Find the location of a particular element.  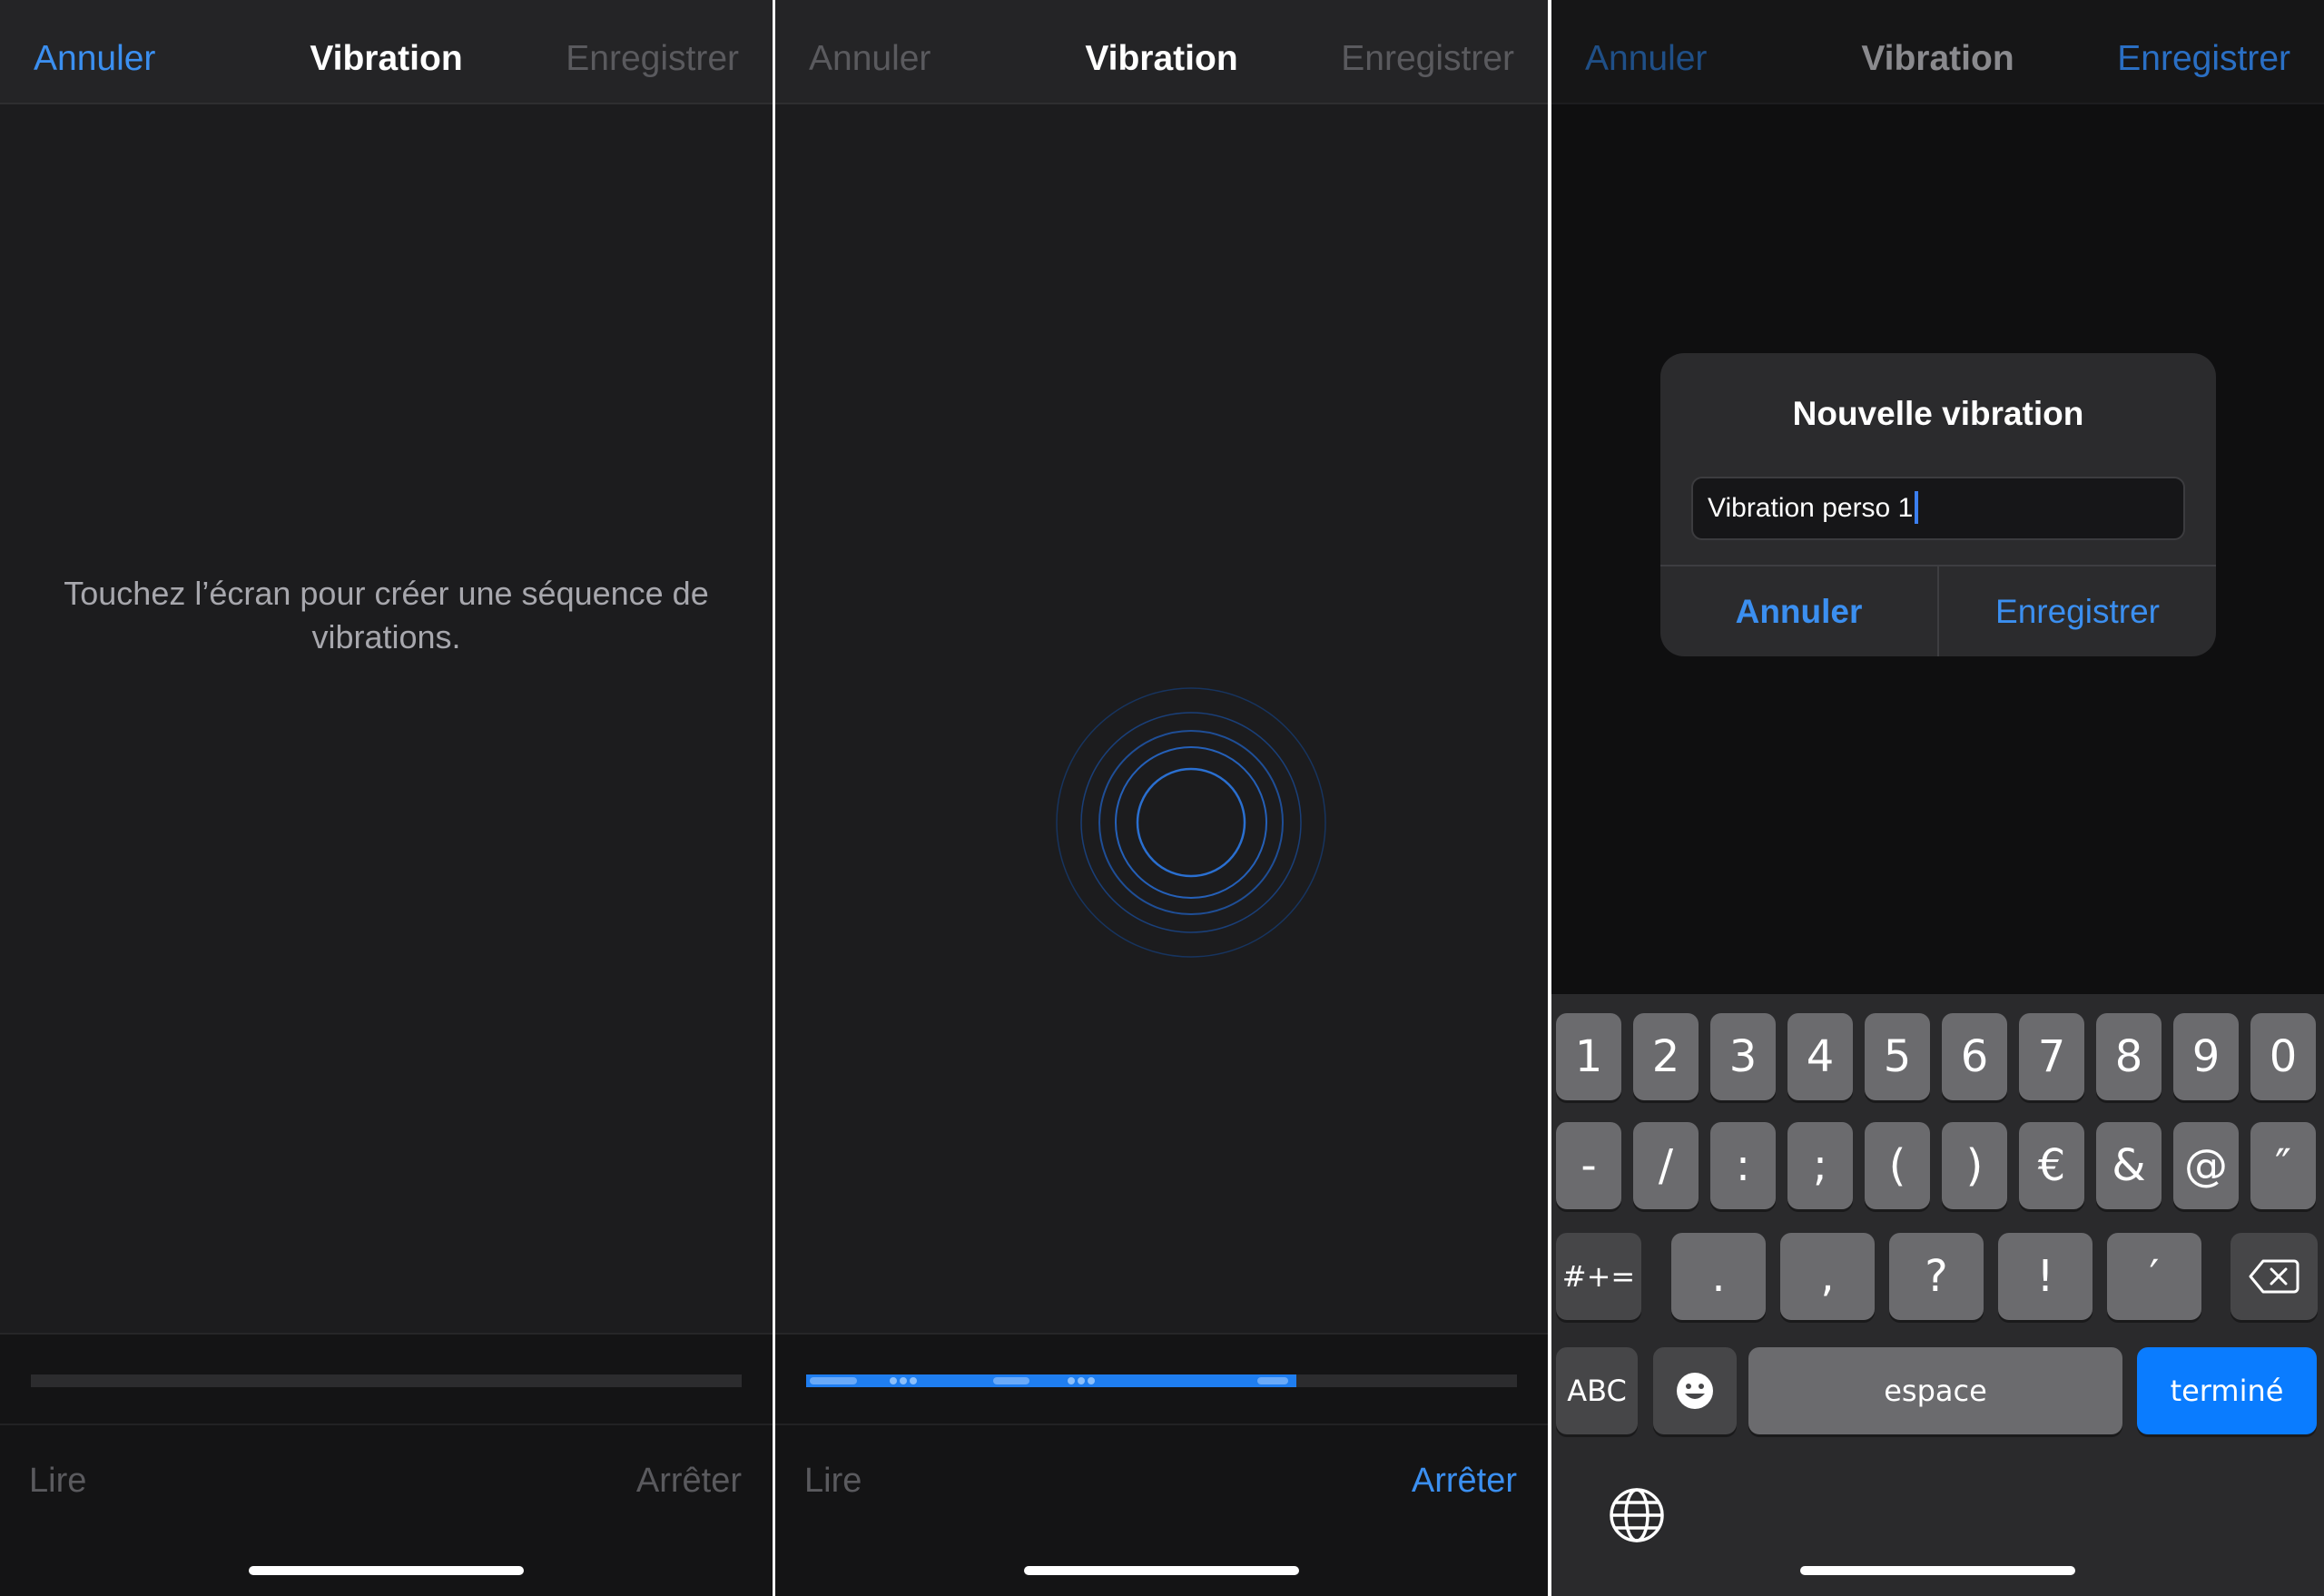

key-exclamation: ! is located at coordinates (2045, 1276).